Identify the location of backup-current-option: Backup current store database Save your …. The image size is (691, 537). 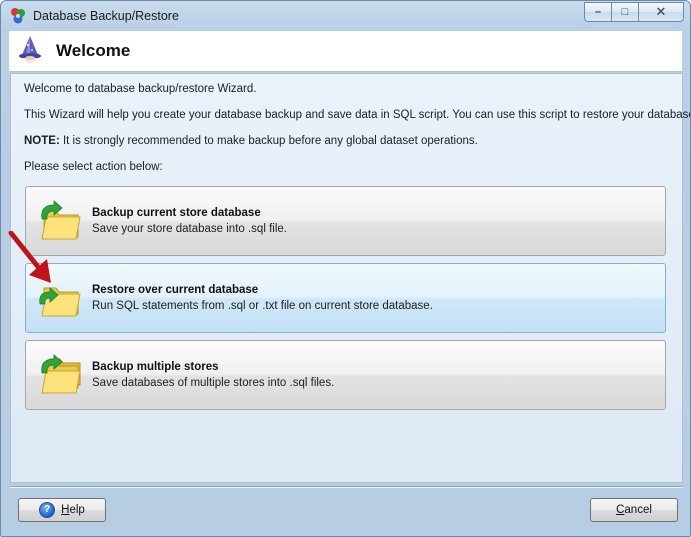
(345, 221).